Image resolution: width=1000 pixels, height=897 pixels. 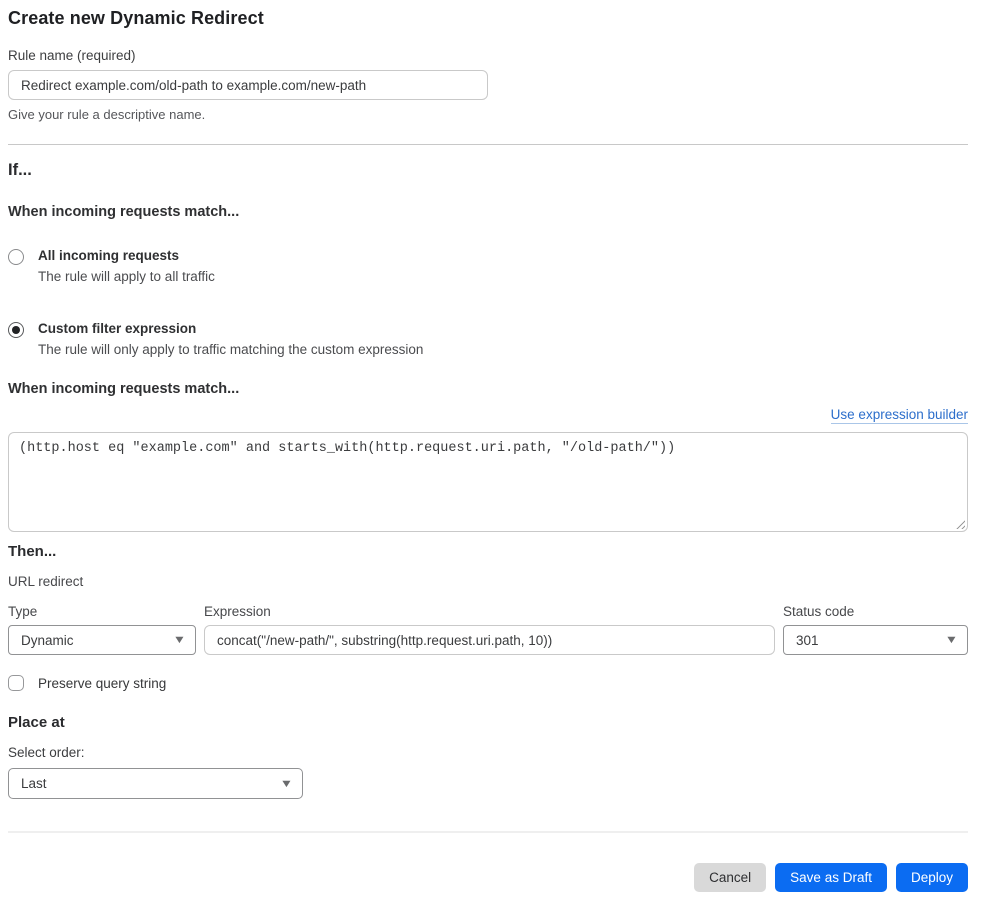 What do you see at coordinates (34, 783) in the screenshot?
I see `order-select-value: Last` at bounding box center [34, 783].